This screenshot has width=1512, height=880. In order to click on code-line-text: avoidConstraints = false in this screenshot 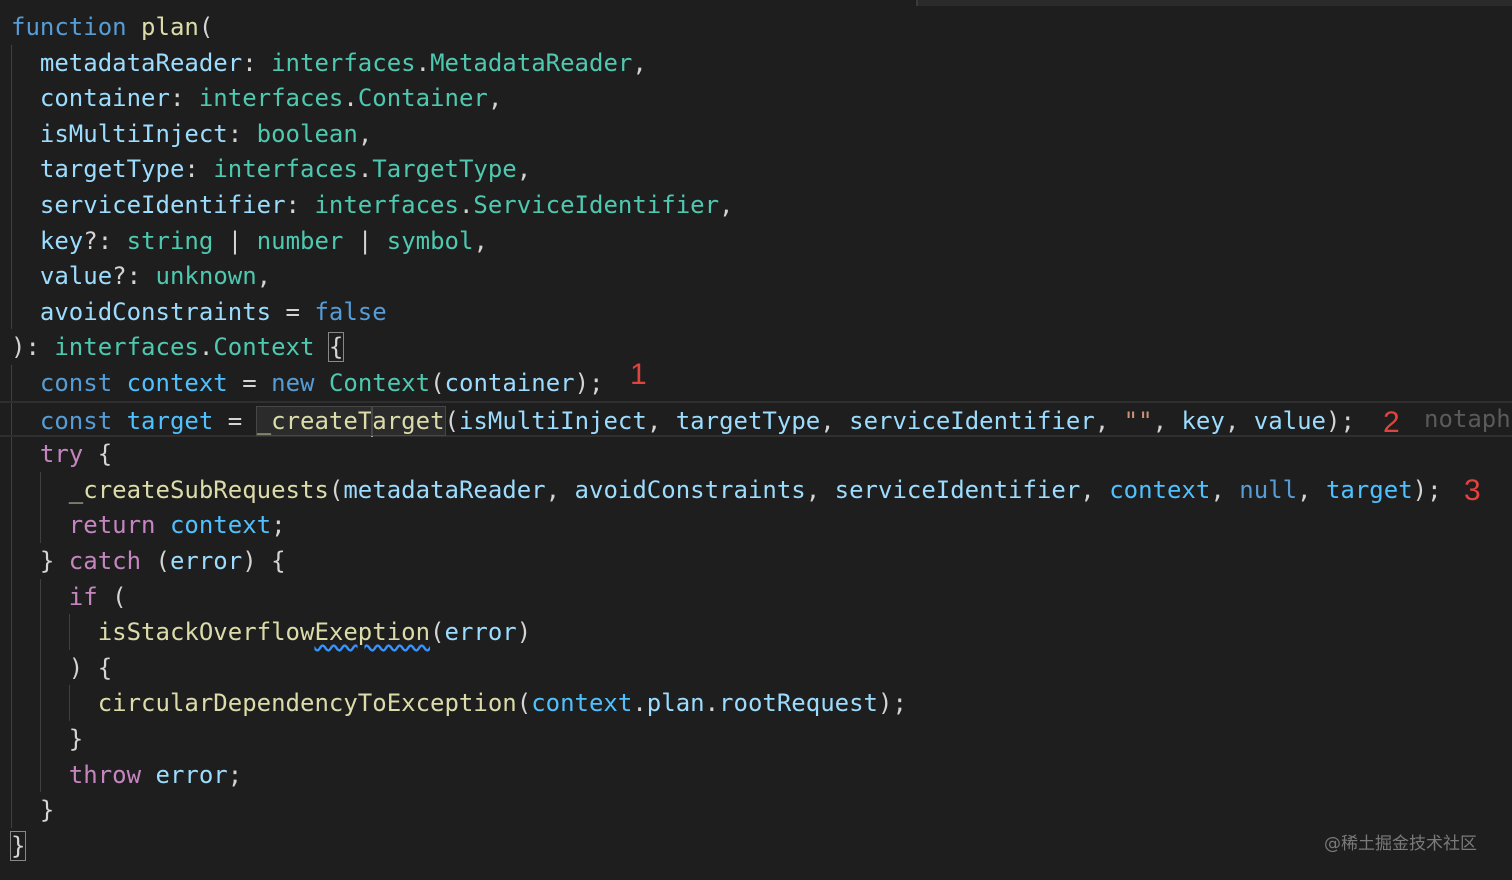, I will do `click(199, 312)`.